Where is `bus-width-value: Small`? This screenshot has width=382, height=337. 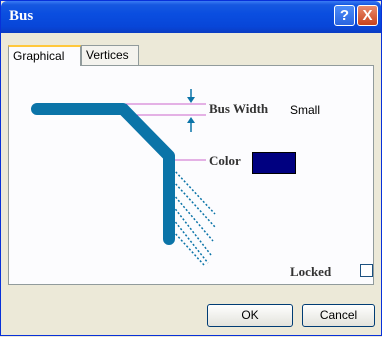 bus-width-value: Small is located at coordinates (305, 110).